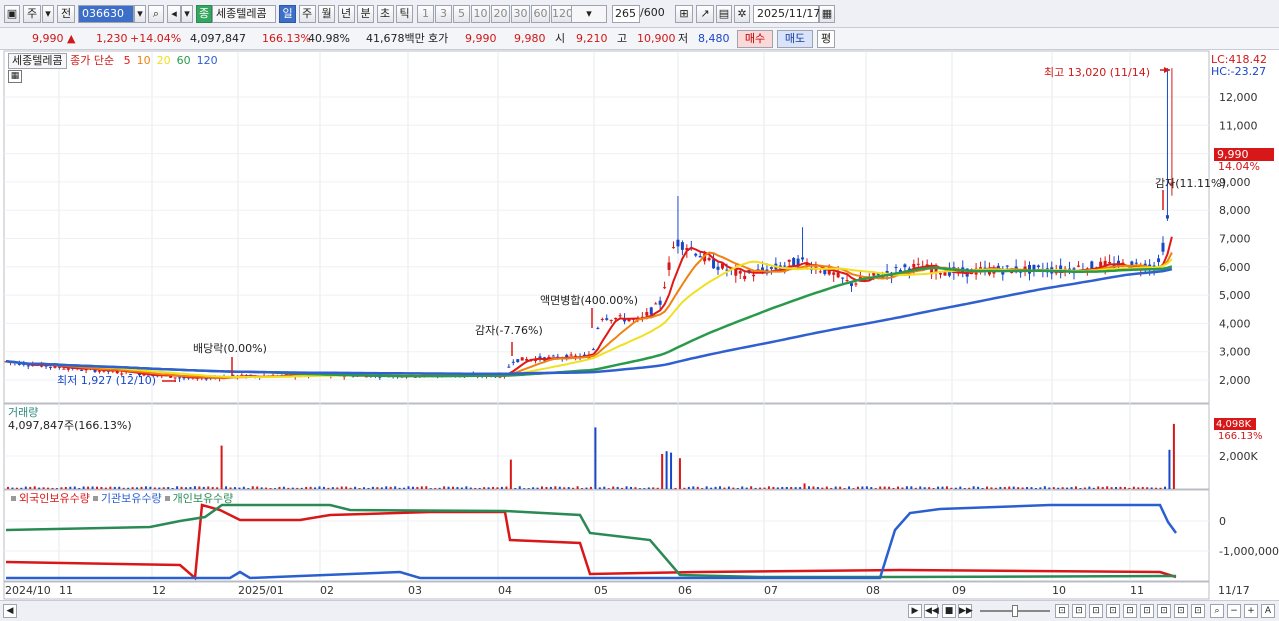  What do you see at coordinates (365, 14) in the screenshot?
I see `period-button-4: 분` at bounding box center [365, 14].